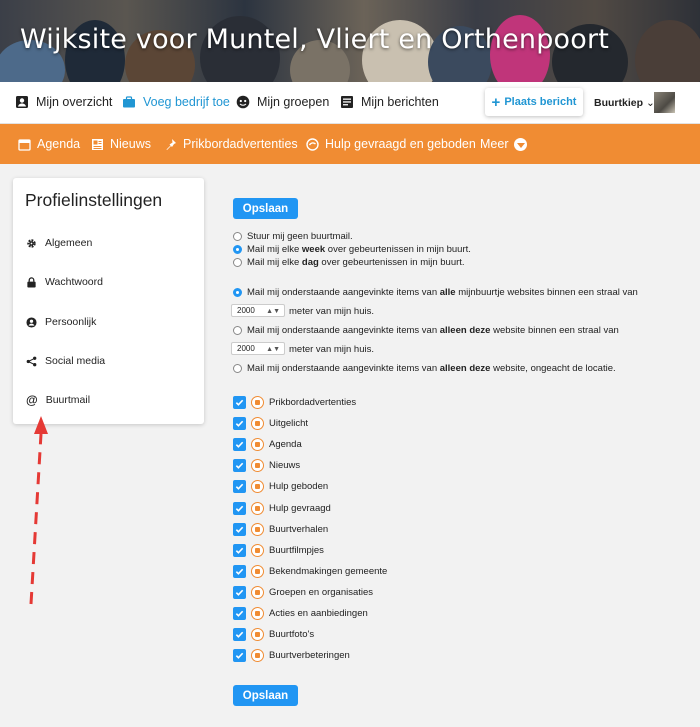 Image resolution: width=700 pixels, height=727 pixels. I want to click on nav-prikbordadvertenties: Prikbordadvertenties, so click(231, 144).